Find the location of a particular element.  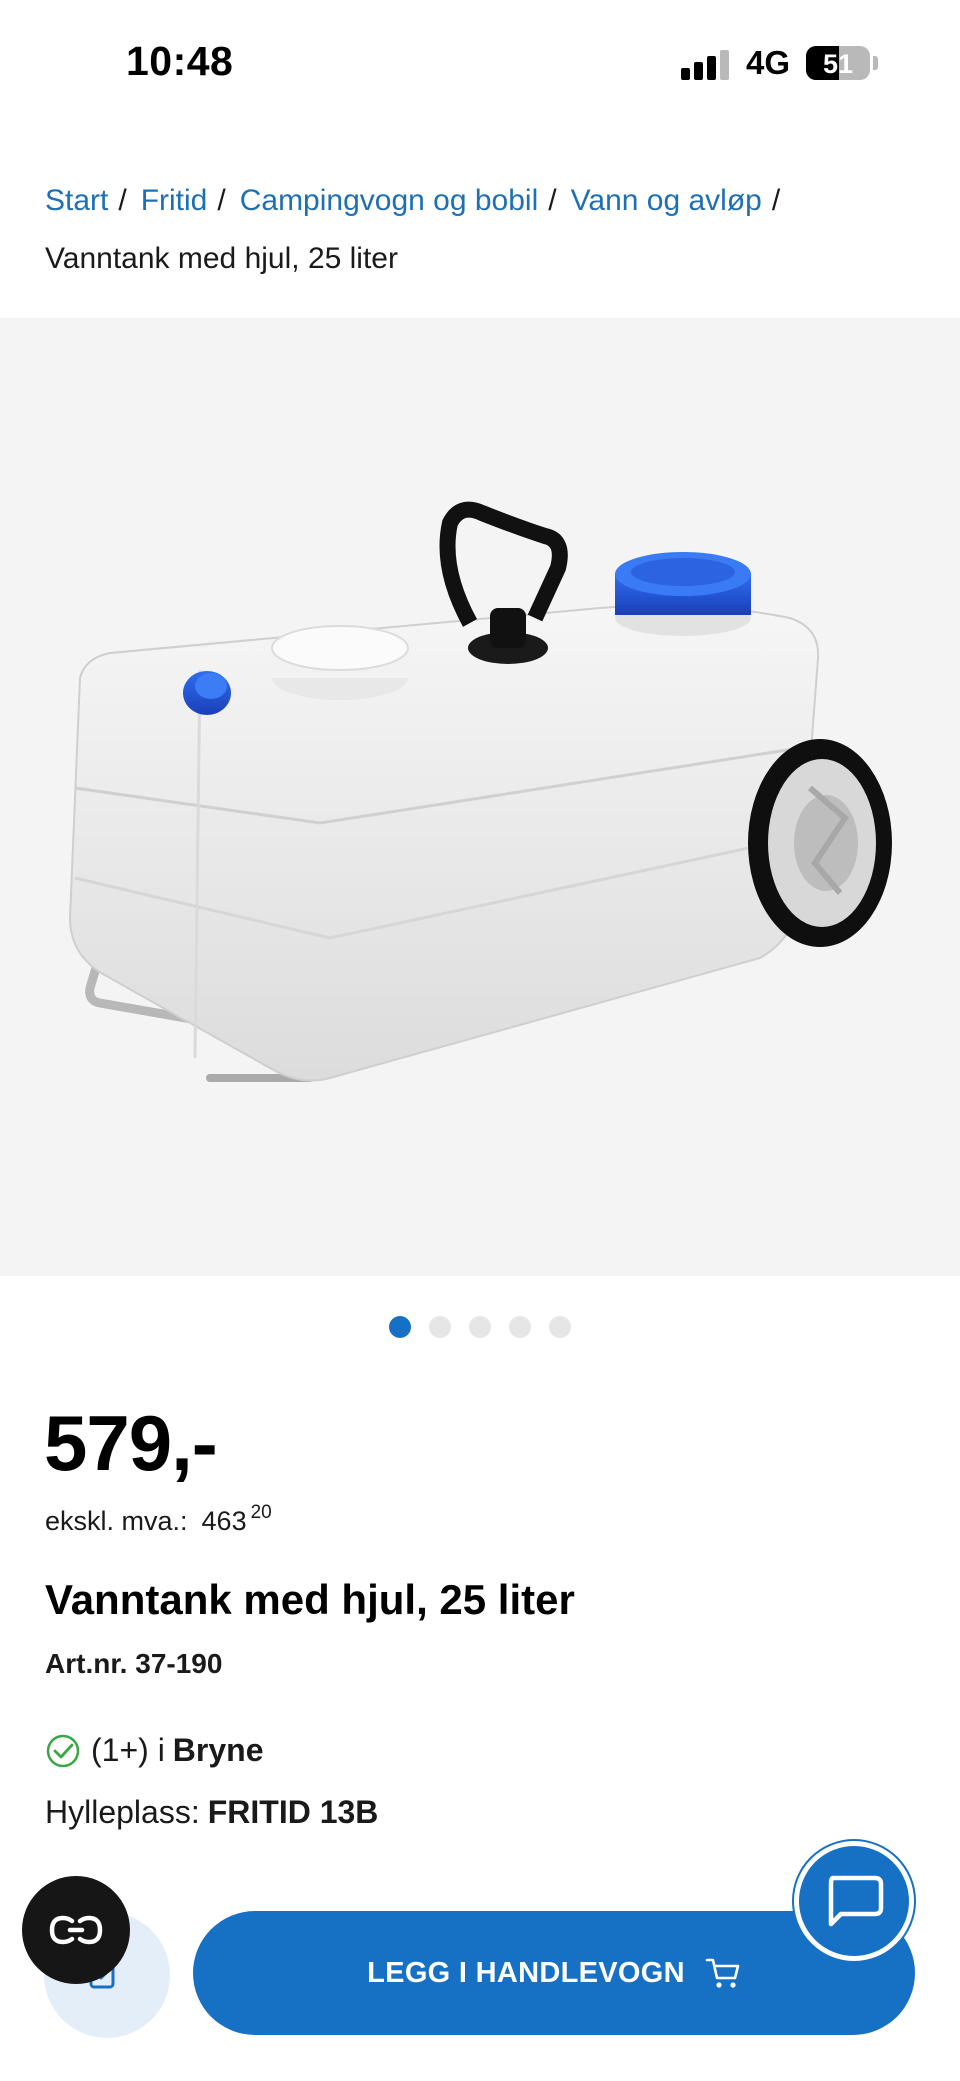

chat-button is located at coordinates (854, 1901).